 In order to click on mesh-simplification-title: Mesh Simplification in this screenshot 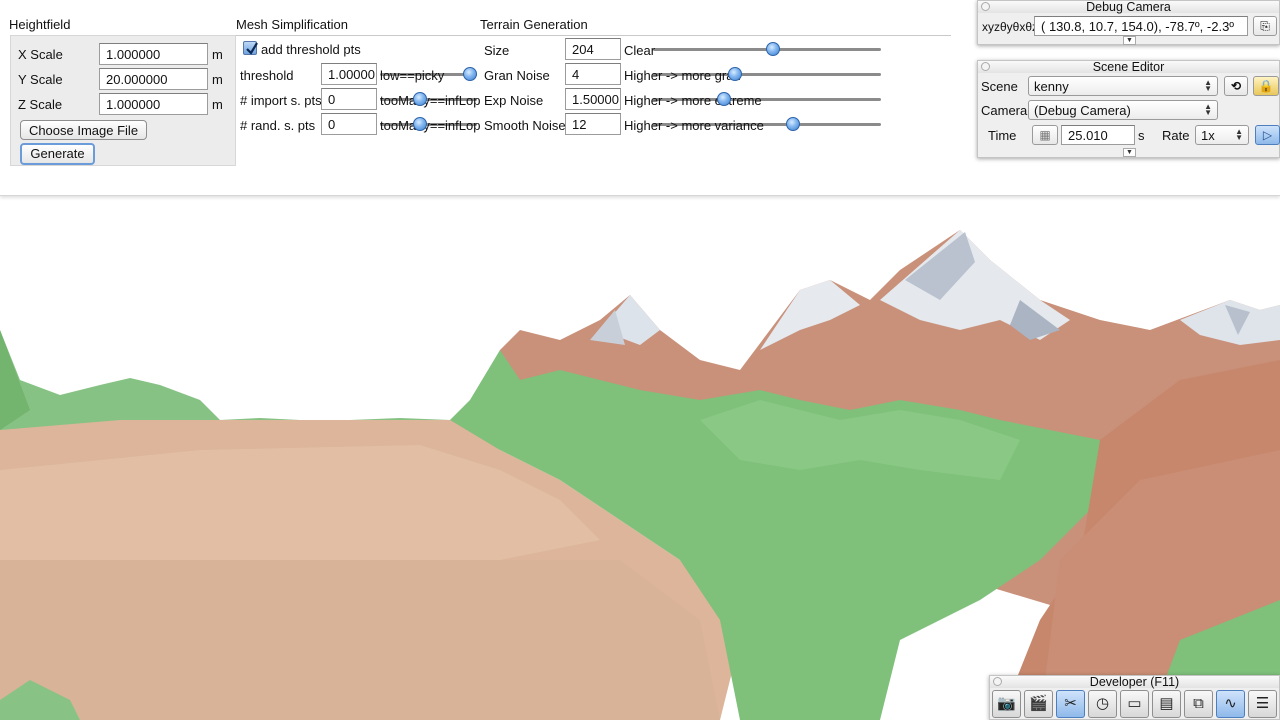, I will do `click(292, 24)`.